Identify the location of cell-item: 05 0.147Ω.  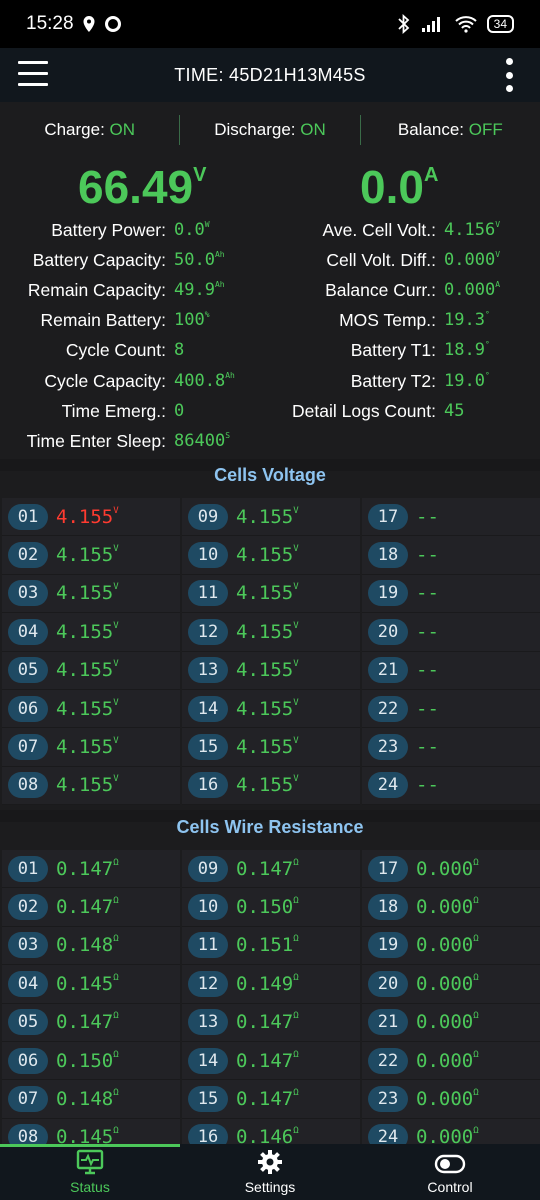
(91, 1022).